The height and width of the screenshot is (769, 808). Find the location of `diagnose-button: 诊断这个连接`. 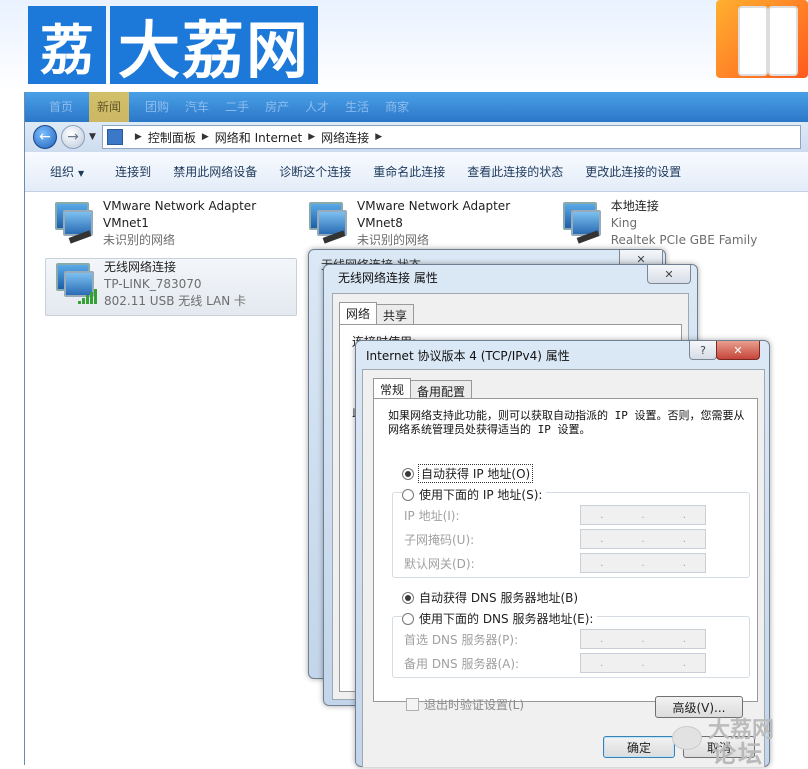

diagnose-button: 诊断这个连接 is located at coordinates (315, 171).